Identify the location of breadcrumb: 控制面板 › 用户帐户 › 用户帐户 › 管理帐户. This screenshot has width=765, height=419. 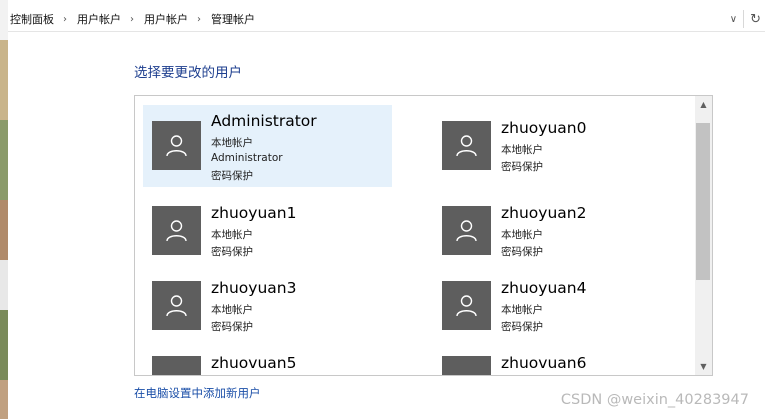
(132, 19).